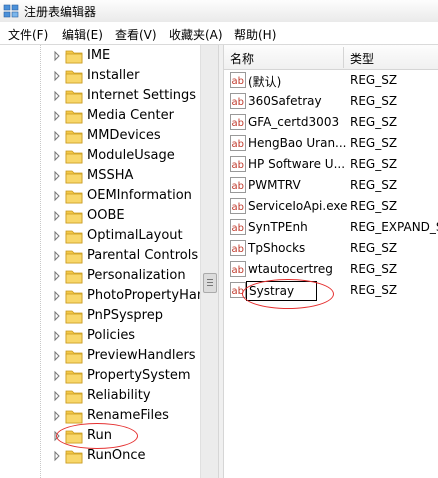  I want to click on tree-item-label: Installer, so click(113, 75).